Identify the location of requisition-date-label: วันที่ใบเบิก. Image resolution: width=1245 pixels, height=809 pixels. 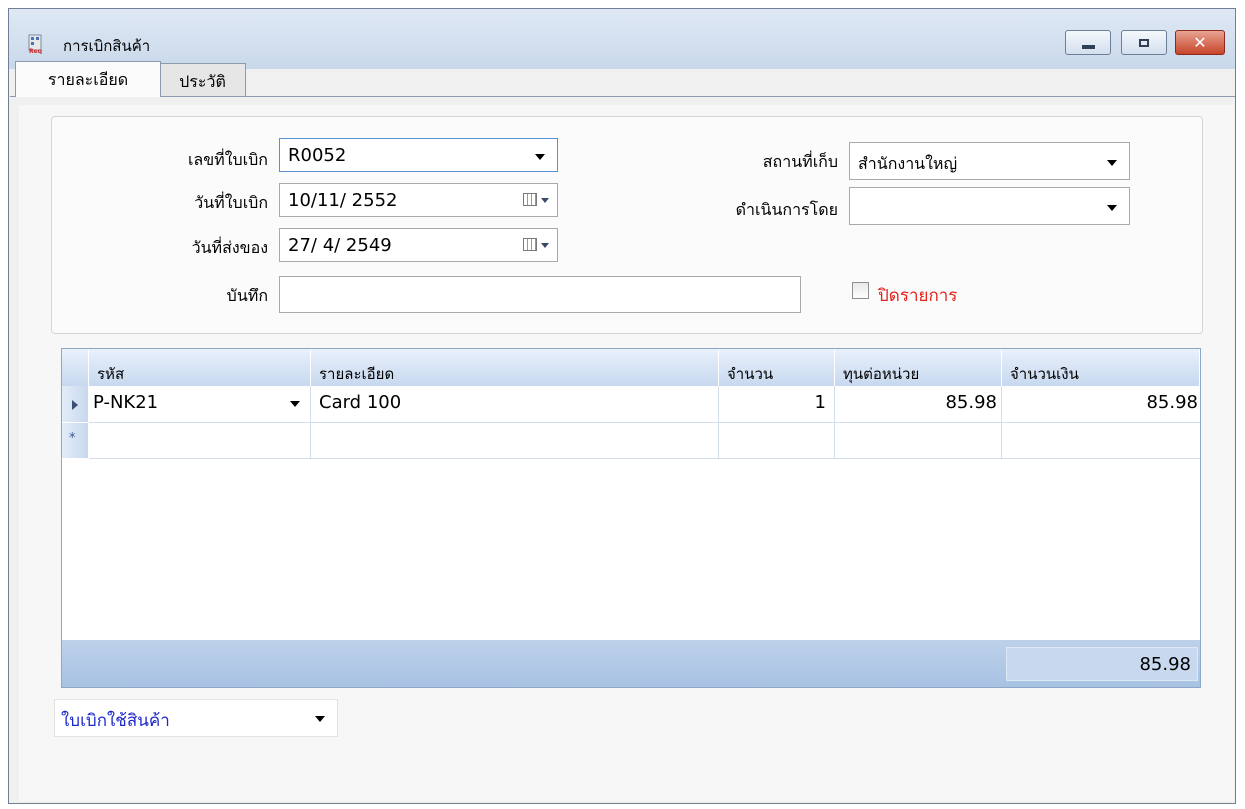
(231, 202).